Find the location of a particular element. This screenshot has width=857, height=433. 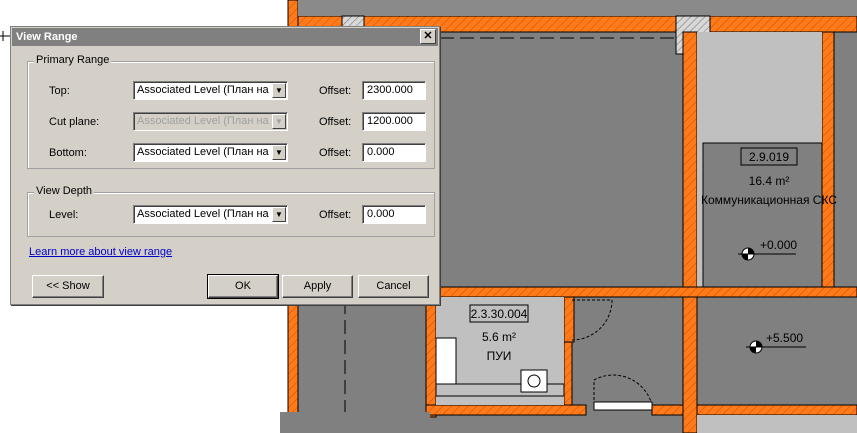

elevation-label: +5.500 is located at coordinates (784, 338).